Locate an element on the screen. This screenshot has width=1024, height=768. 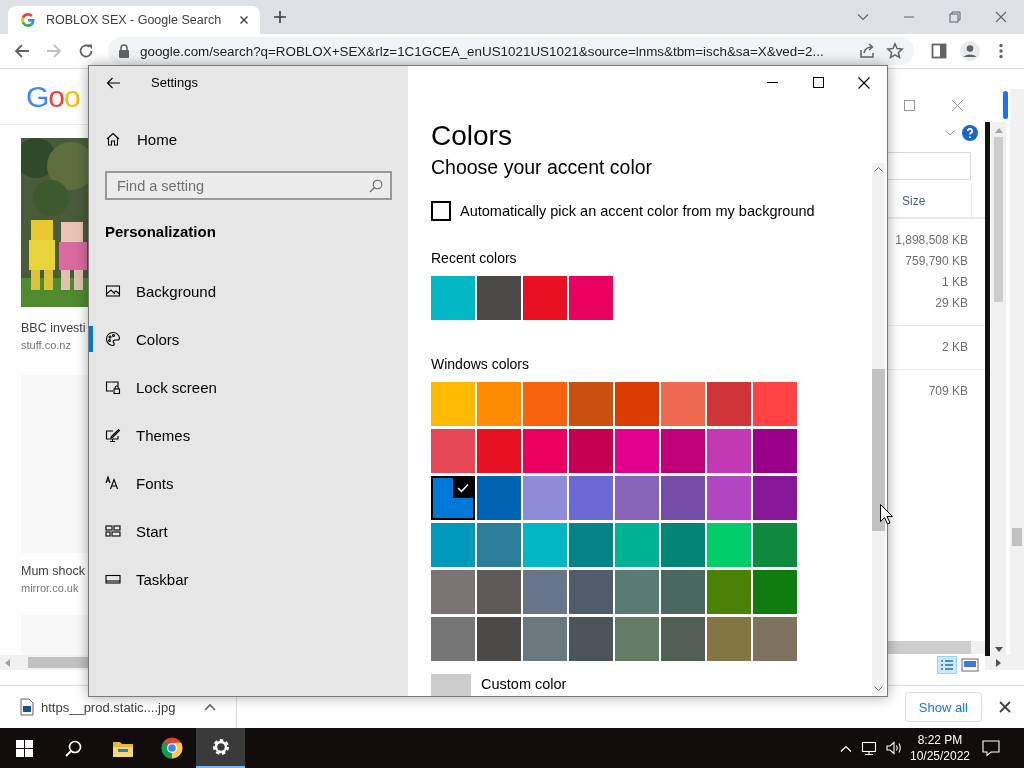
side-panel-icon is located at coordinates (938, 51).